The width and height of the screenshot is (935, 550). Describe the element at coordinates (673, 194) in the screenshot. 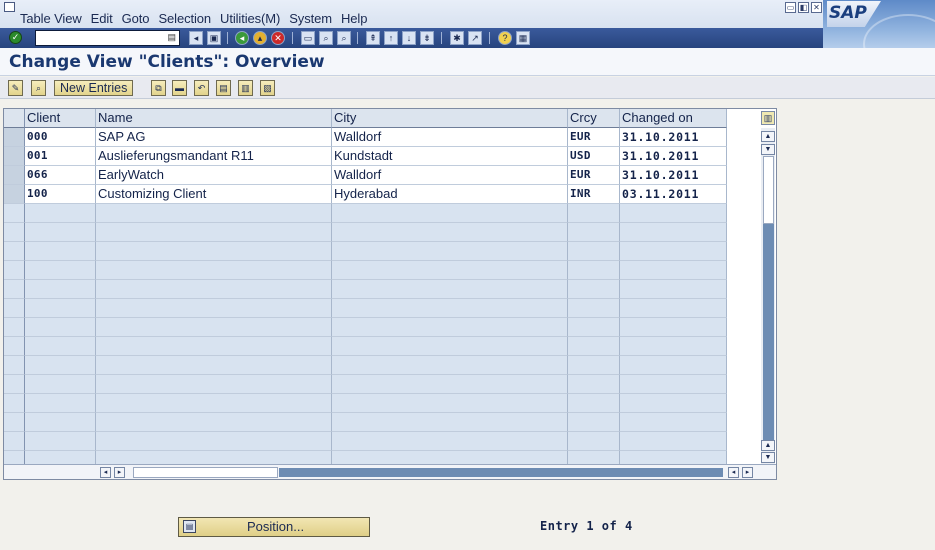

I see `cell-changed-on: 03.11.2011` at that location.